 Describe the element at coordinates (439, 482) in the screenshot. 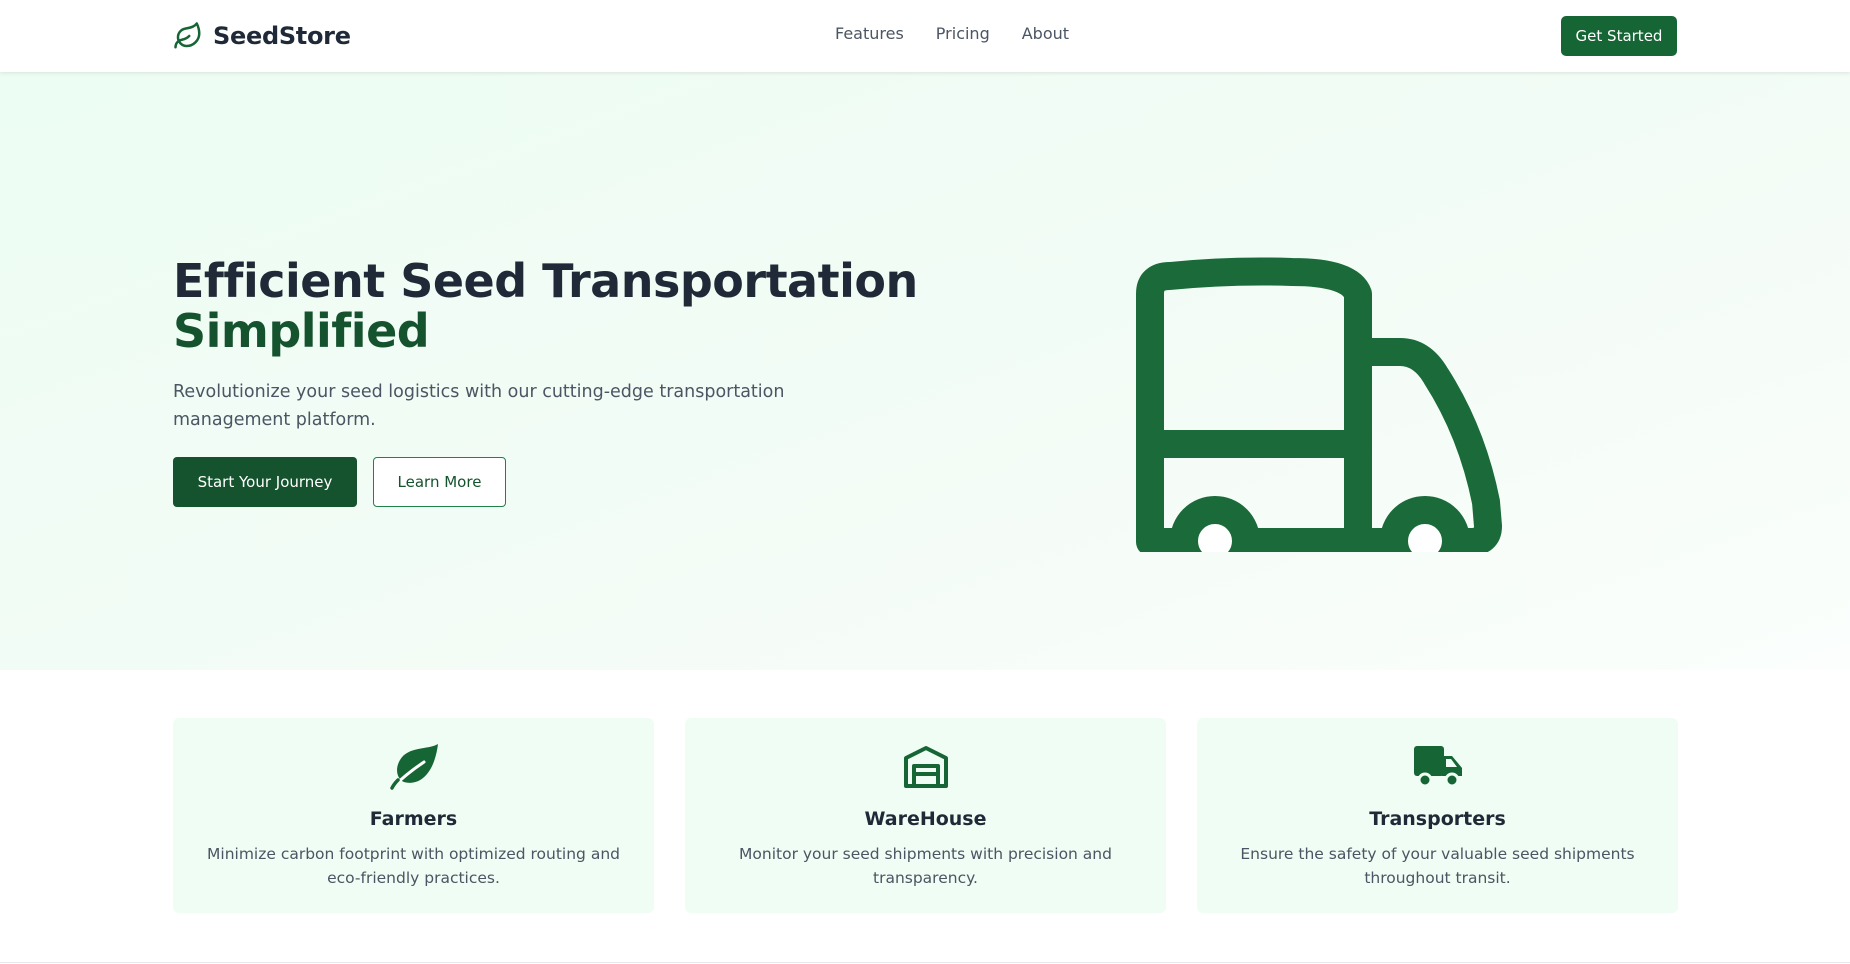

I see `learn-more-button: Learn More` at that location.